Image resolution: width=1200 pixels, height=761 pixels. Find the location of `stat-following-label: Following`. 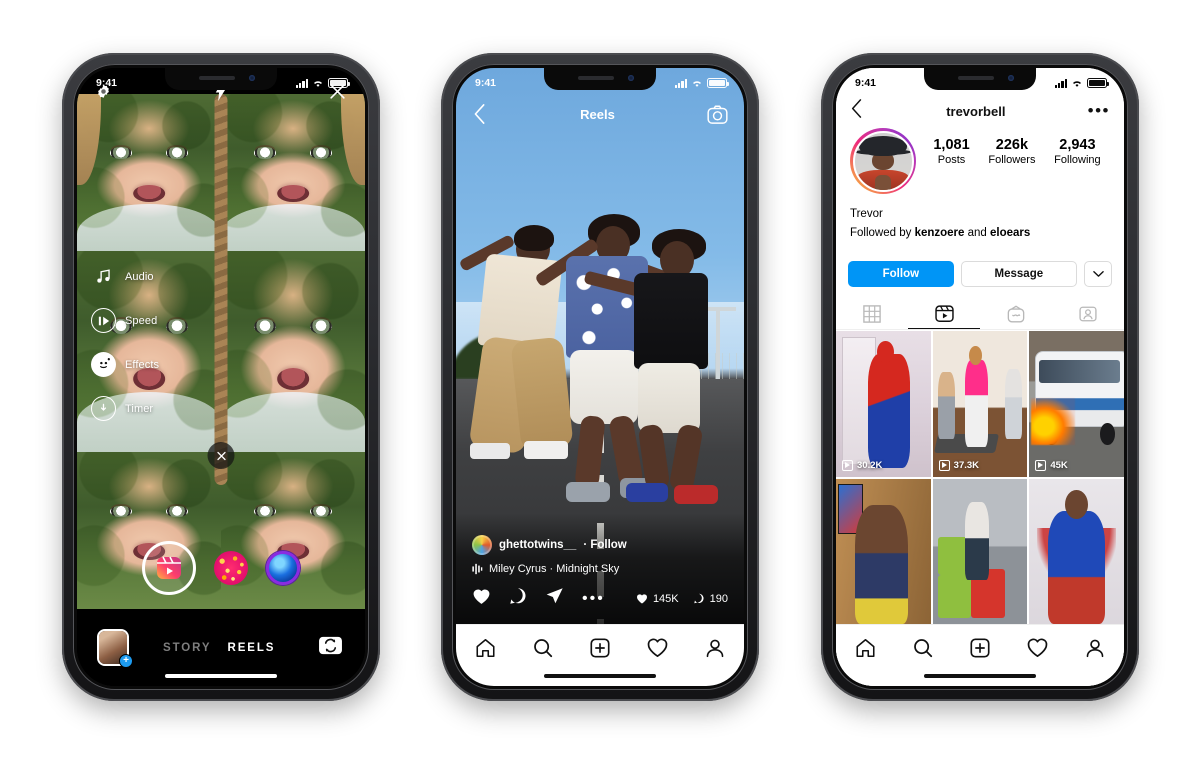

stat-following-label: Following is located at coordinates (1077, 160).